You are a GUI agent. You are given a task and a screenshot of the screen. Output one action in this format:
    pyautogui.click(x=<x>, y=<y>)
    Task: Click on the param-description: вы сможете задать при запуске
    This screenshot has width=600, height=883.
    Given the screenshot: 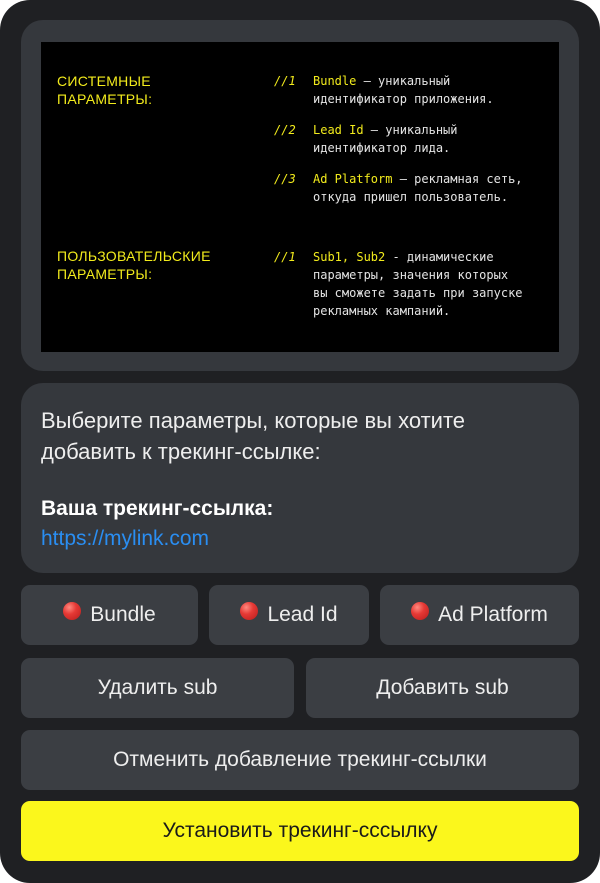 What is the action you would take?
    pyautogui.click(x=418, y=293)
    